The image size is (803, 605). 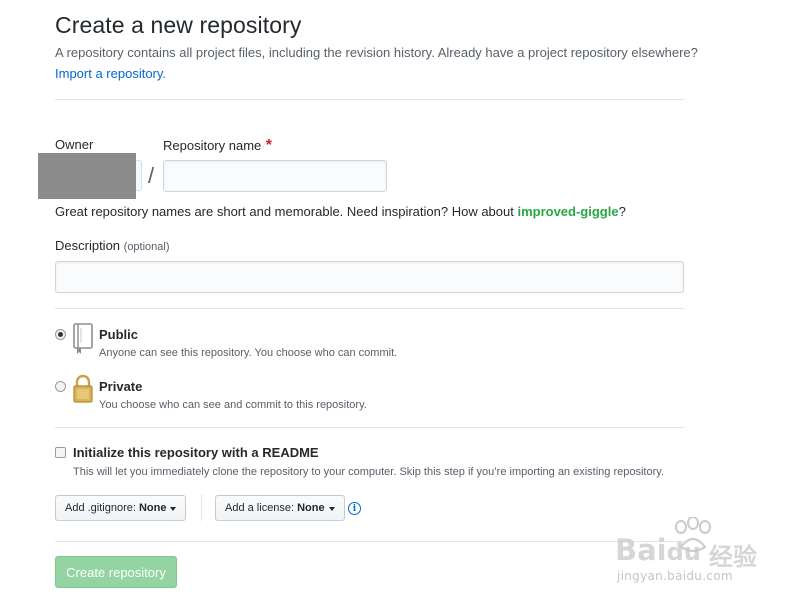 What do you see at coordinates (119, 334) in the screenshot?
I see `public-title: Public` at bounding box center [119, 334].